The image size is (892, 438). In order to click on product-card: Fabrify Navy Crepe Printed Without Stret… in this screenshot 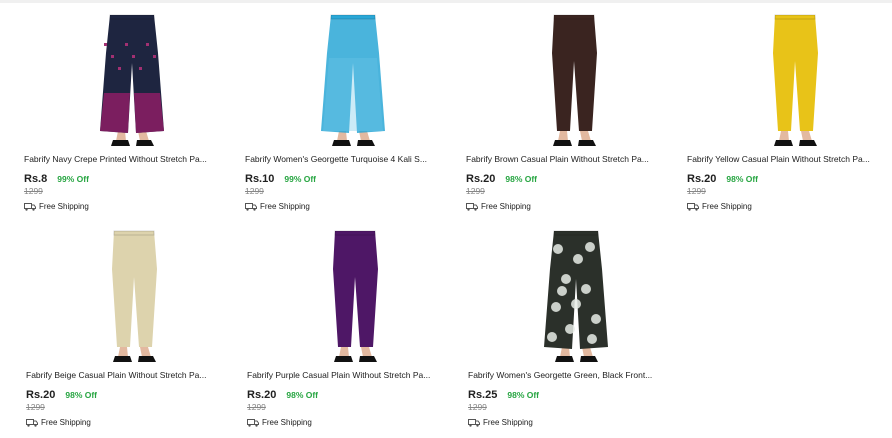, I will do `click(129, 109)`.